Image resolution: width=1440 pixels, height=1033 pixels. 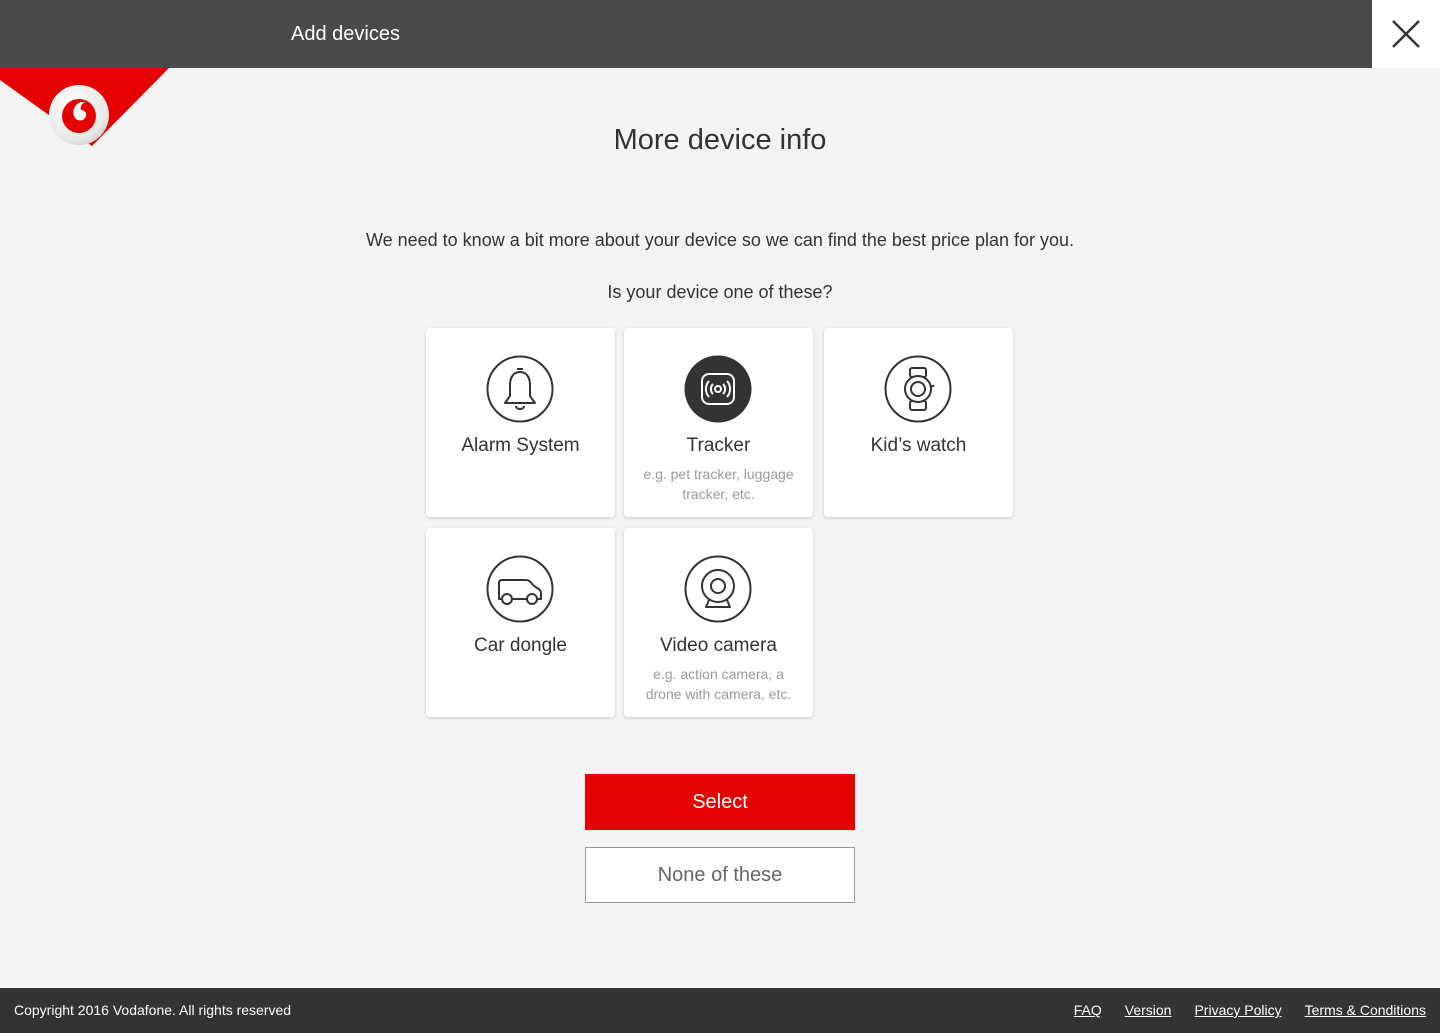 What do you see at coordinates (720, 802) in the screenshot?
I see `select-button: Select` at bounding box center [720, 802].